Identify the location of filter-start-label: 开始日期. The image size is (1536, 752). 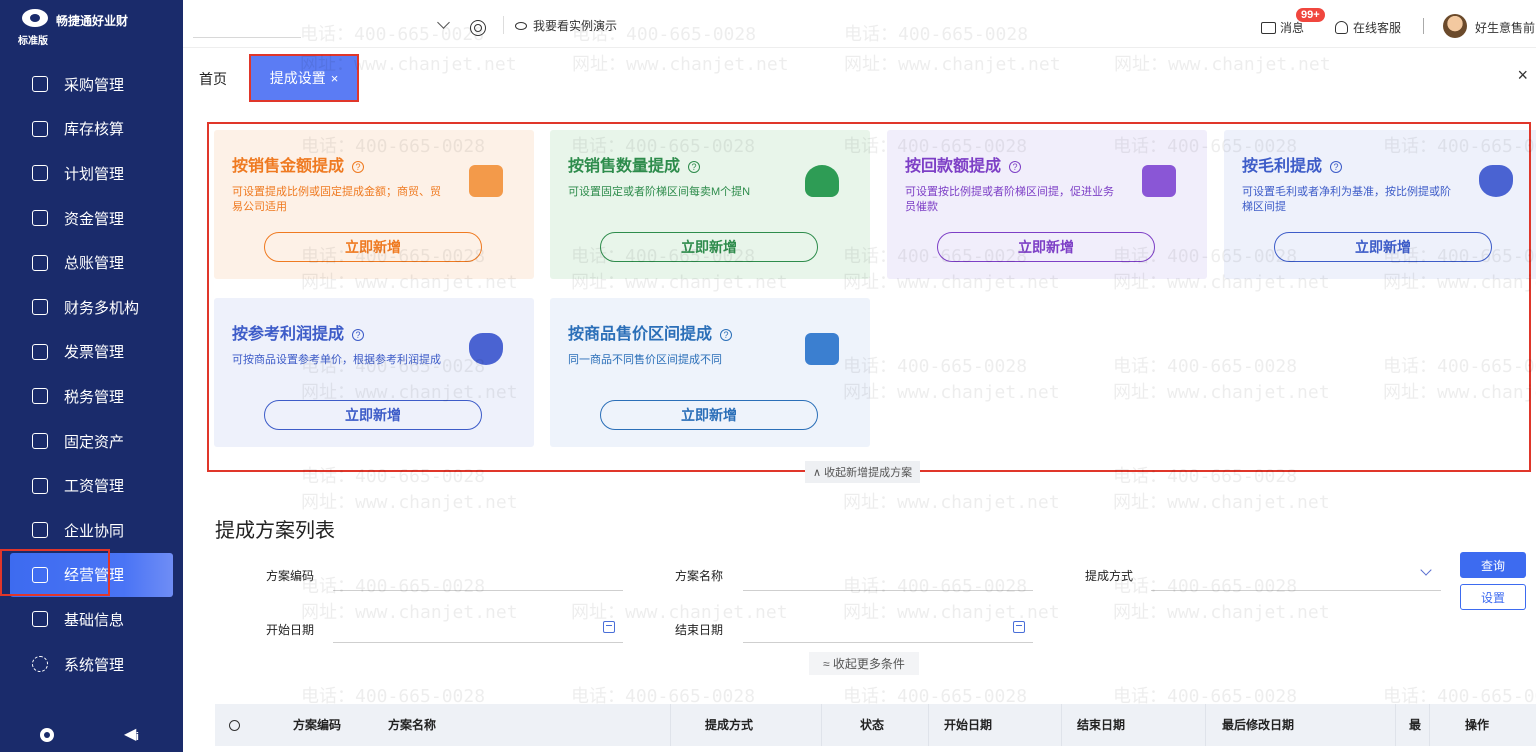
(290, 630).